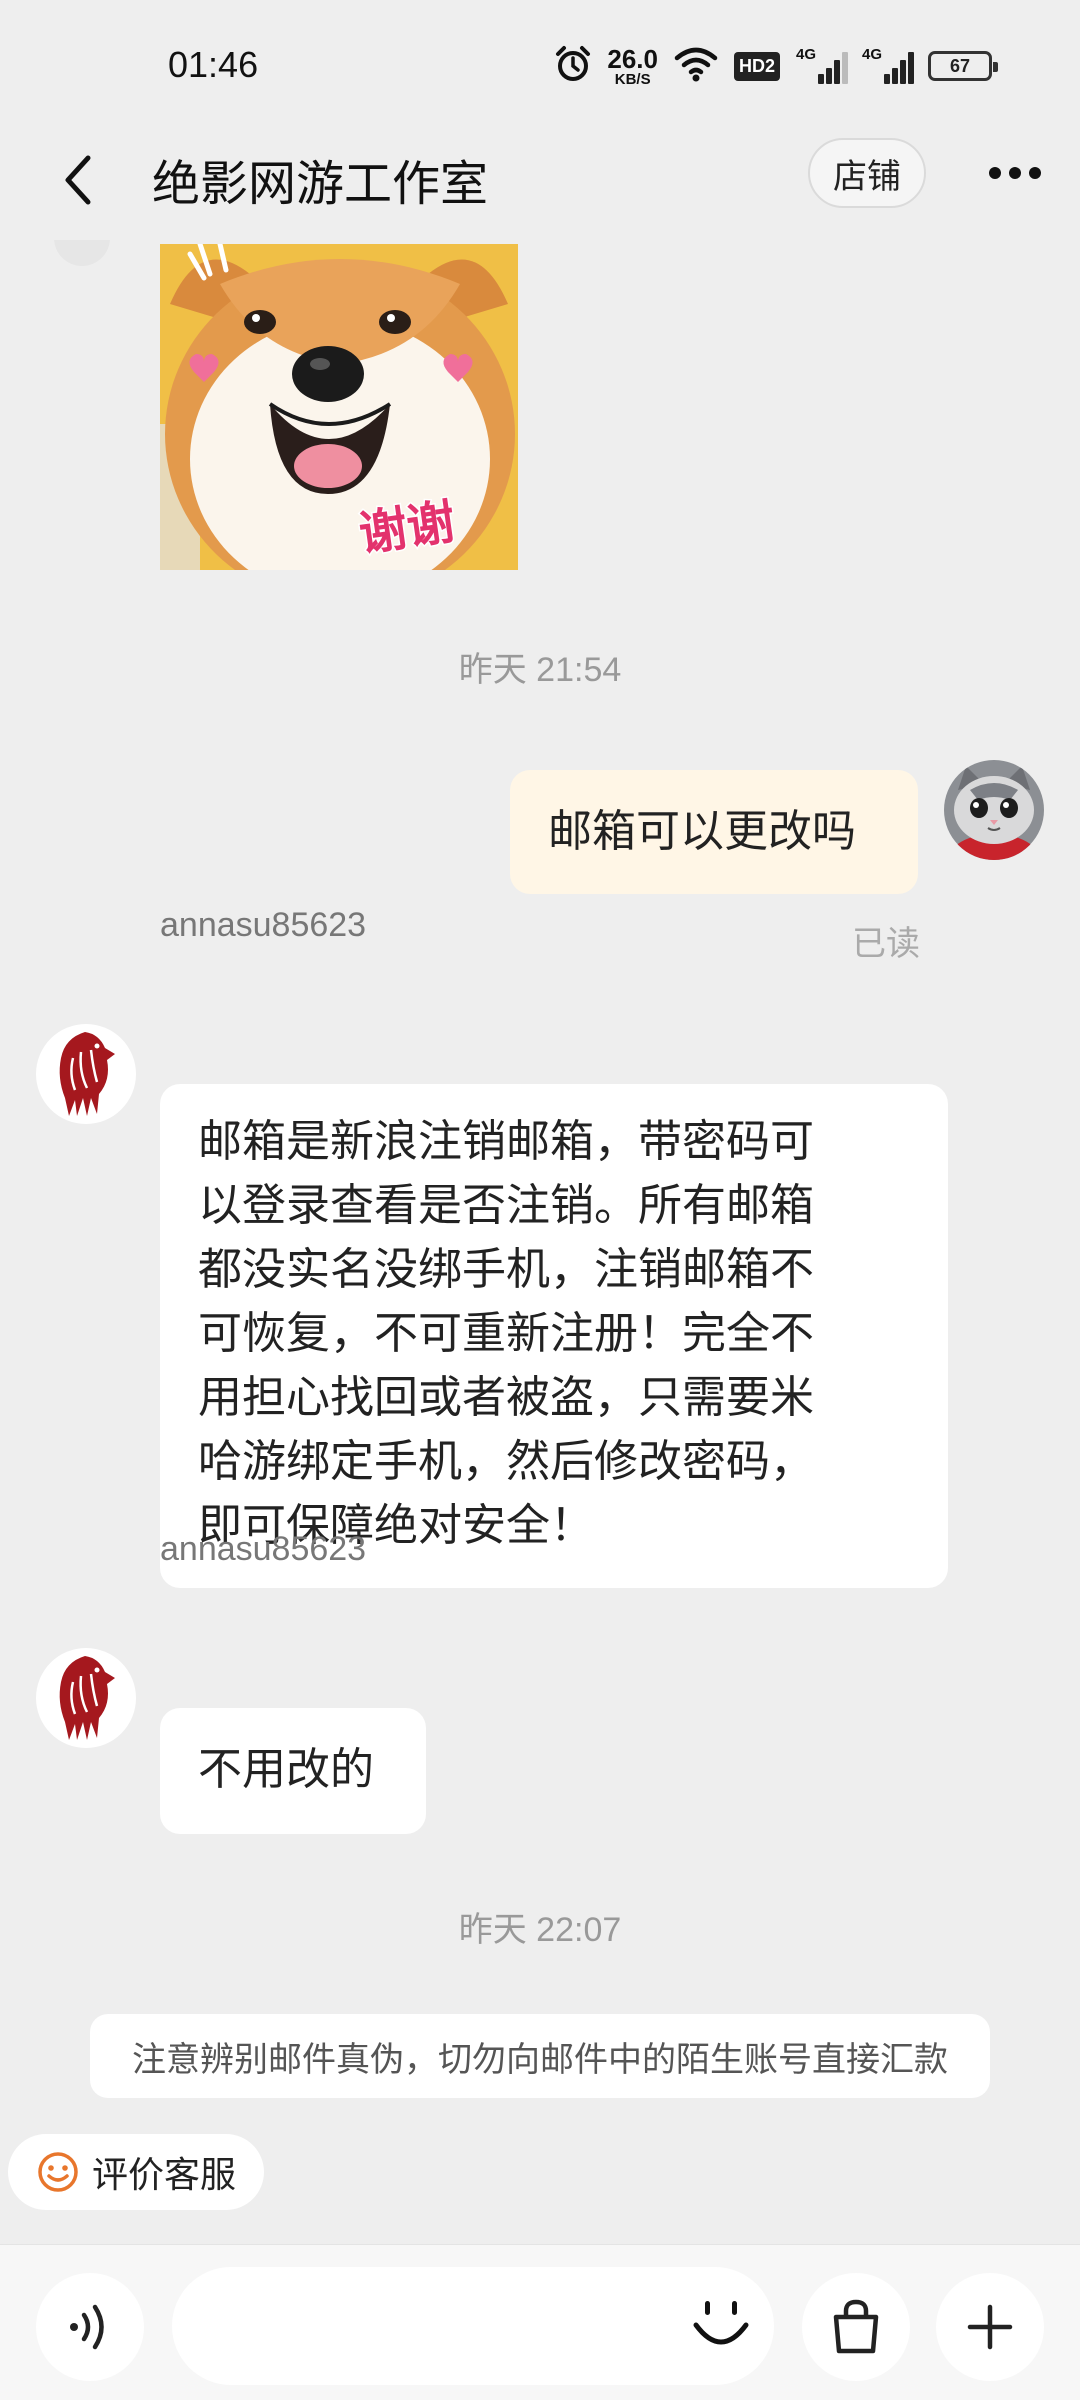 The image size is (1080, 2400). Describe the element at coordinates (573, 66) in the screenshot. I see `alarm-icon` at that location.